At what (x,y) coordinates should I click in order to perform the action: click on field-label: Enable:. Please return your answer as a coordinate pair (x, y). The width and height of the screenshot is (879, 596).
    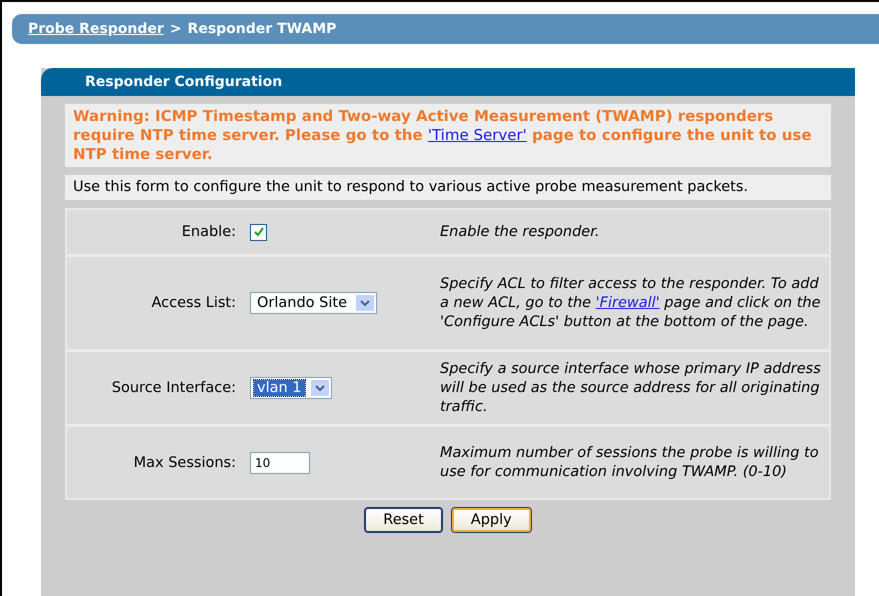
    Looking at the image, I should click on (208, 232).